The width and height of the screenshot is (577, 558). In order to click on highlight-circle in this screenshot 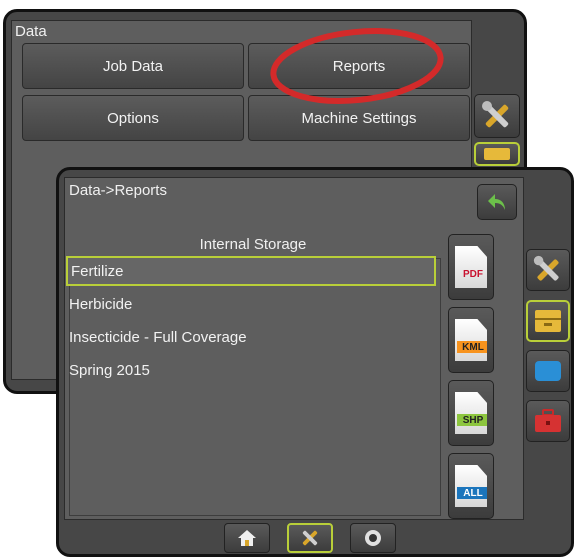, I will do `click(357, 66)`.